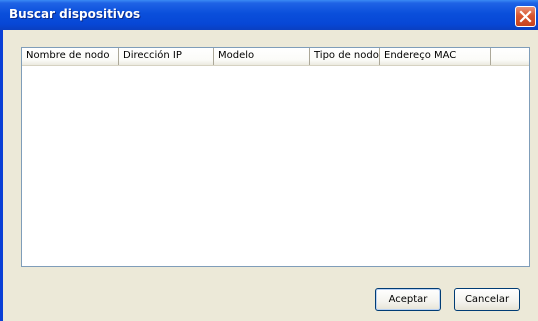 The image size is (538, 321). I want to click on close-icon, so click(525, 16).